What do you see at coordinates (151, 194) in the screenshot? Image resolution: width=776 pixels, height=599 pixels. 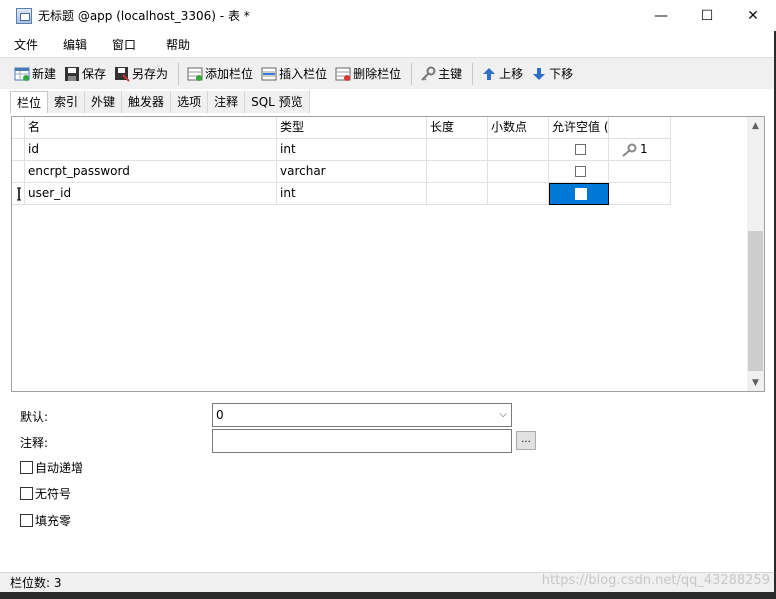 I see `field-name-cell: user_id` at bounding box center [151, 194].